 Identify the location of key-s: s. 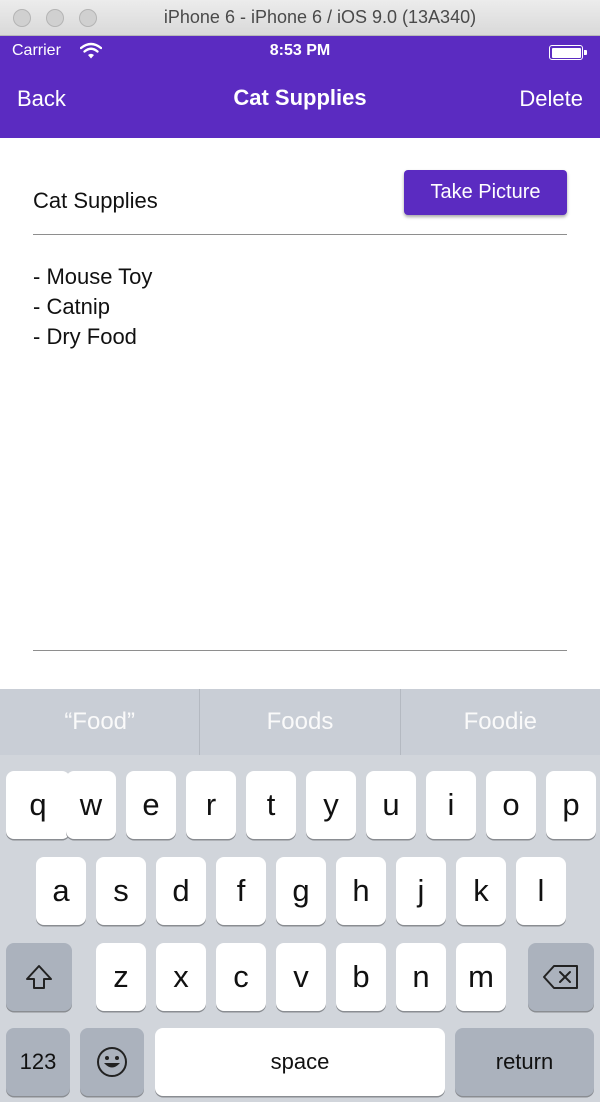
(121, 891).